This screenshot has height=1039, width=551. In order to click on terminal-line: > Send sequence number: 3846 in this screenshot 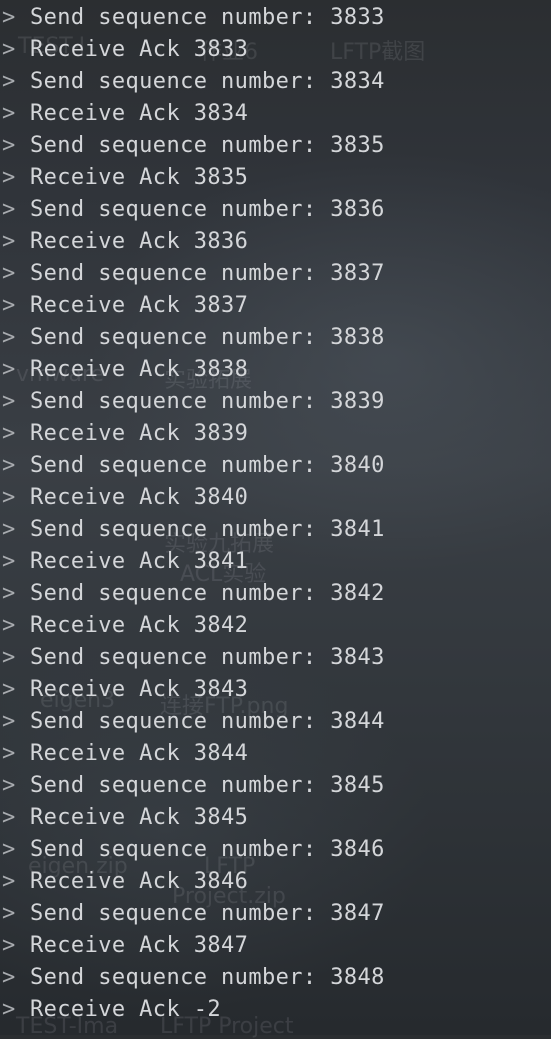, I will do `click(275, 850)`.